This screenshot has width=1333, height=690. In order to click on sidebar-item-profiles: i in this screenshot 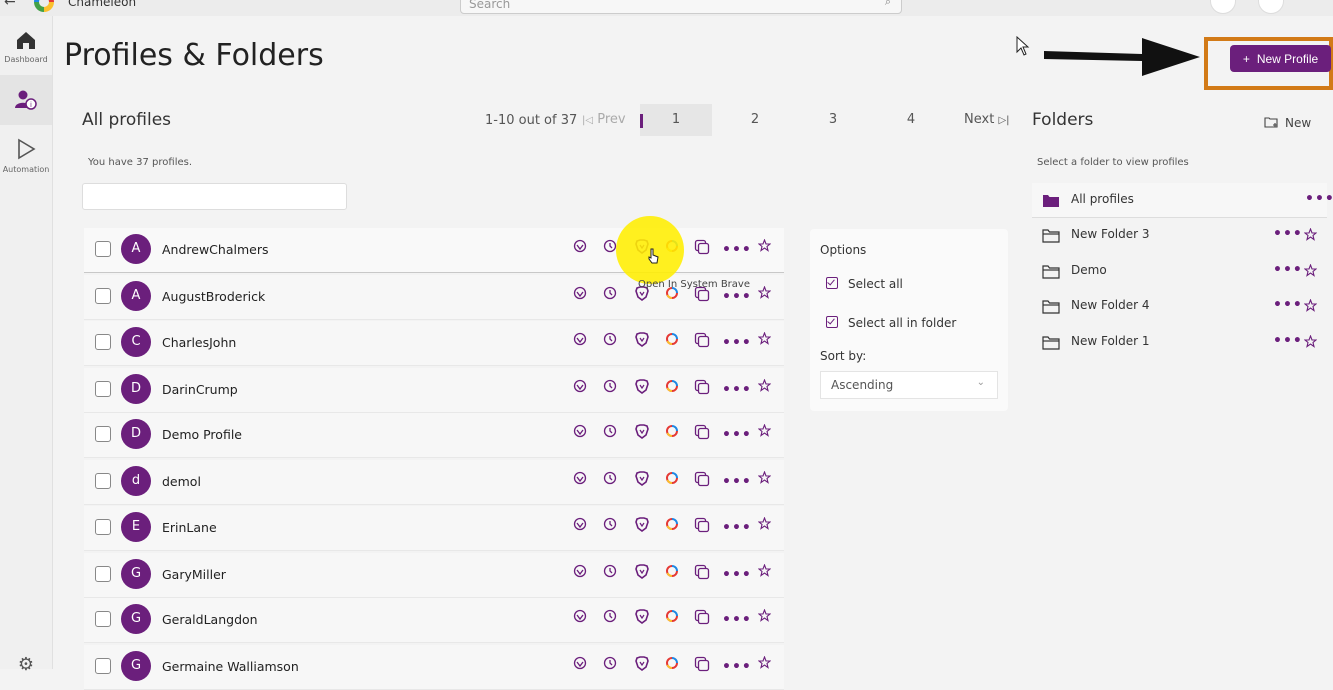, I will do `click(26, 100)`.